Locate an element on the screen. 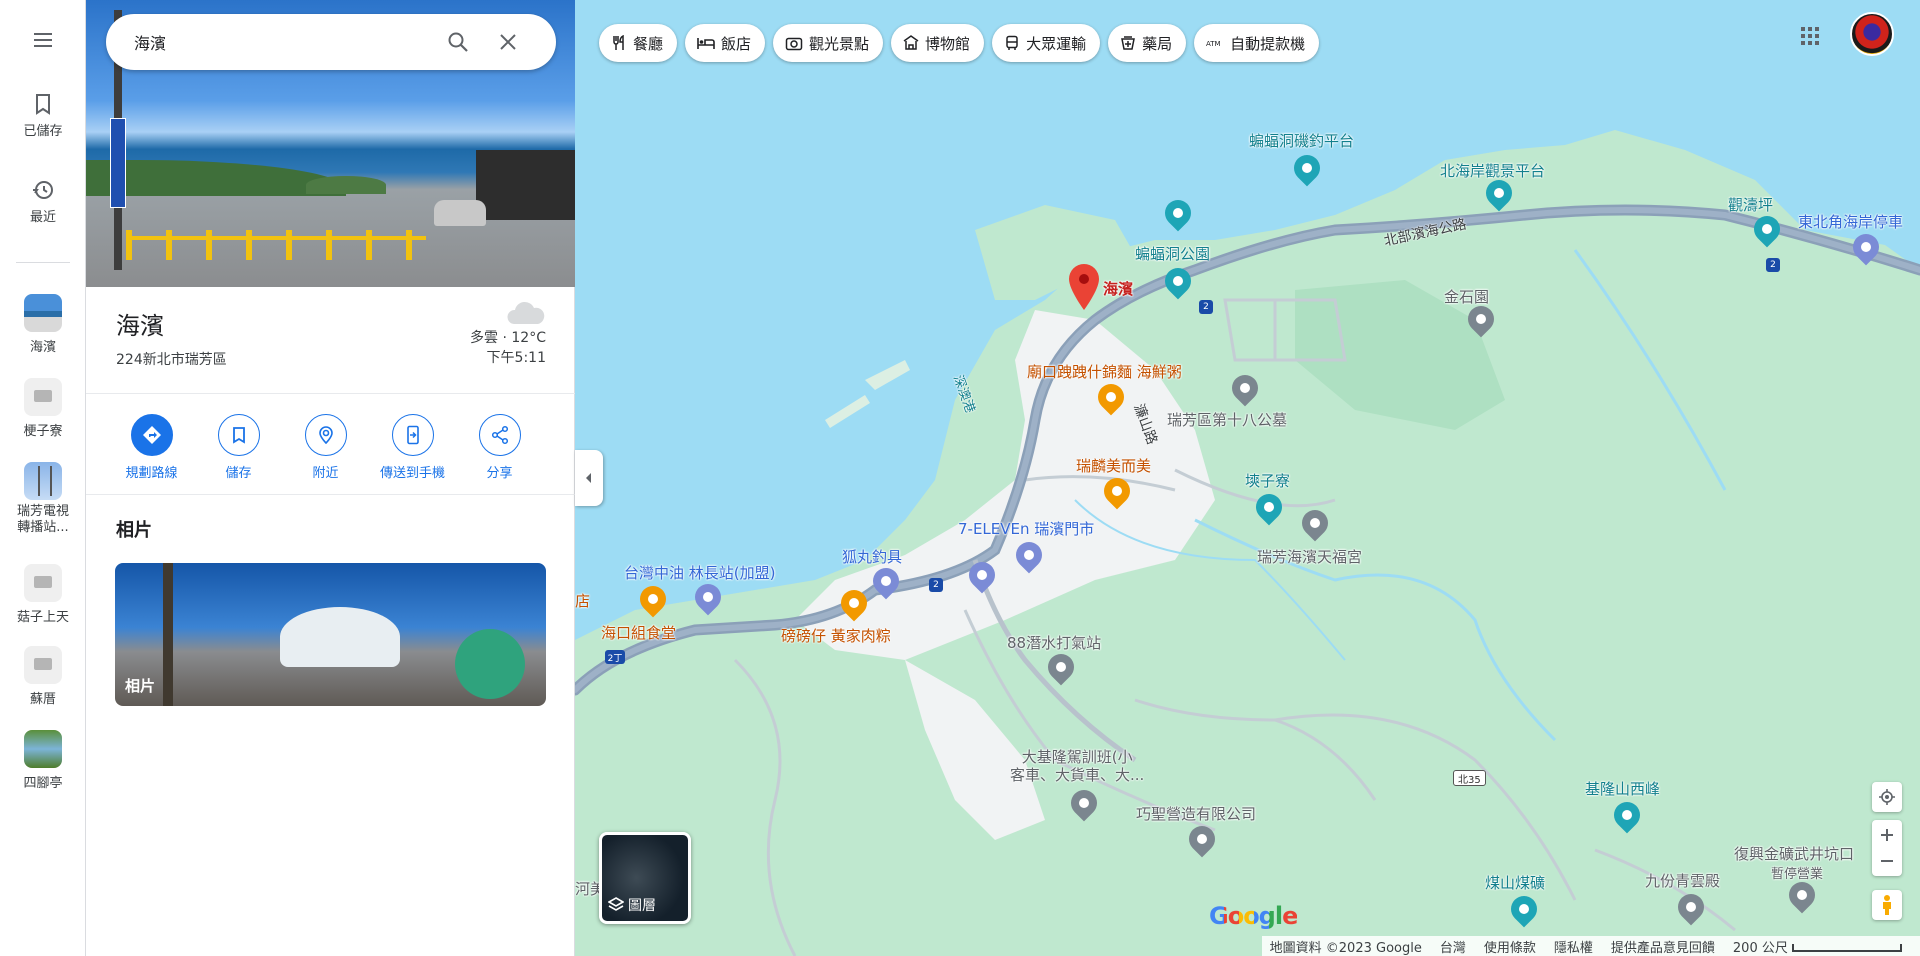 Image resolution: width=1920 pixels, height=956 pixels. selected-place-label: 海濱 is located at coordinates (1118, 288).